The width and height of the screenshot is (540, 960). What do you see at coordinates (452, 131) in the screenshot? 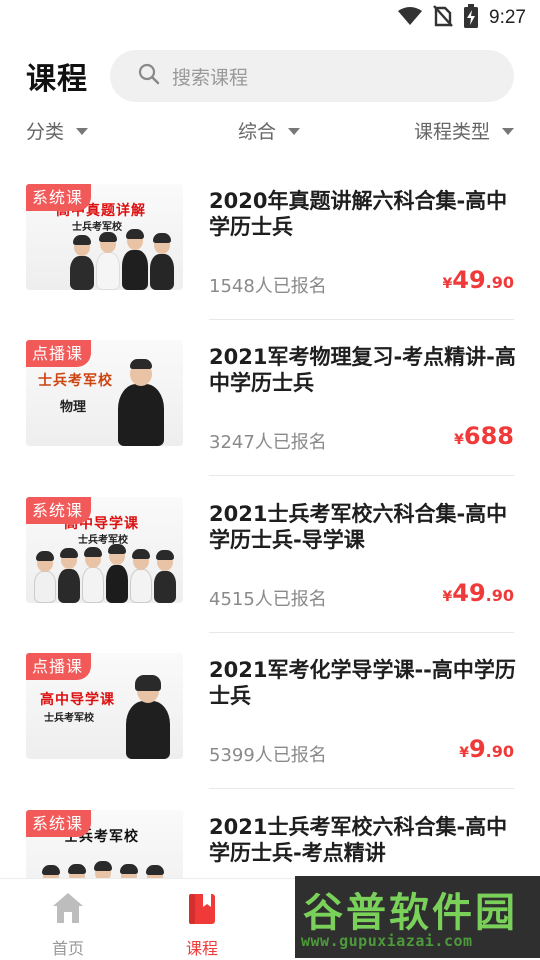
I see `filter-type-label: 课程类型` at bounding box center [452, 131].